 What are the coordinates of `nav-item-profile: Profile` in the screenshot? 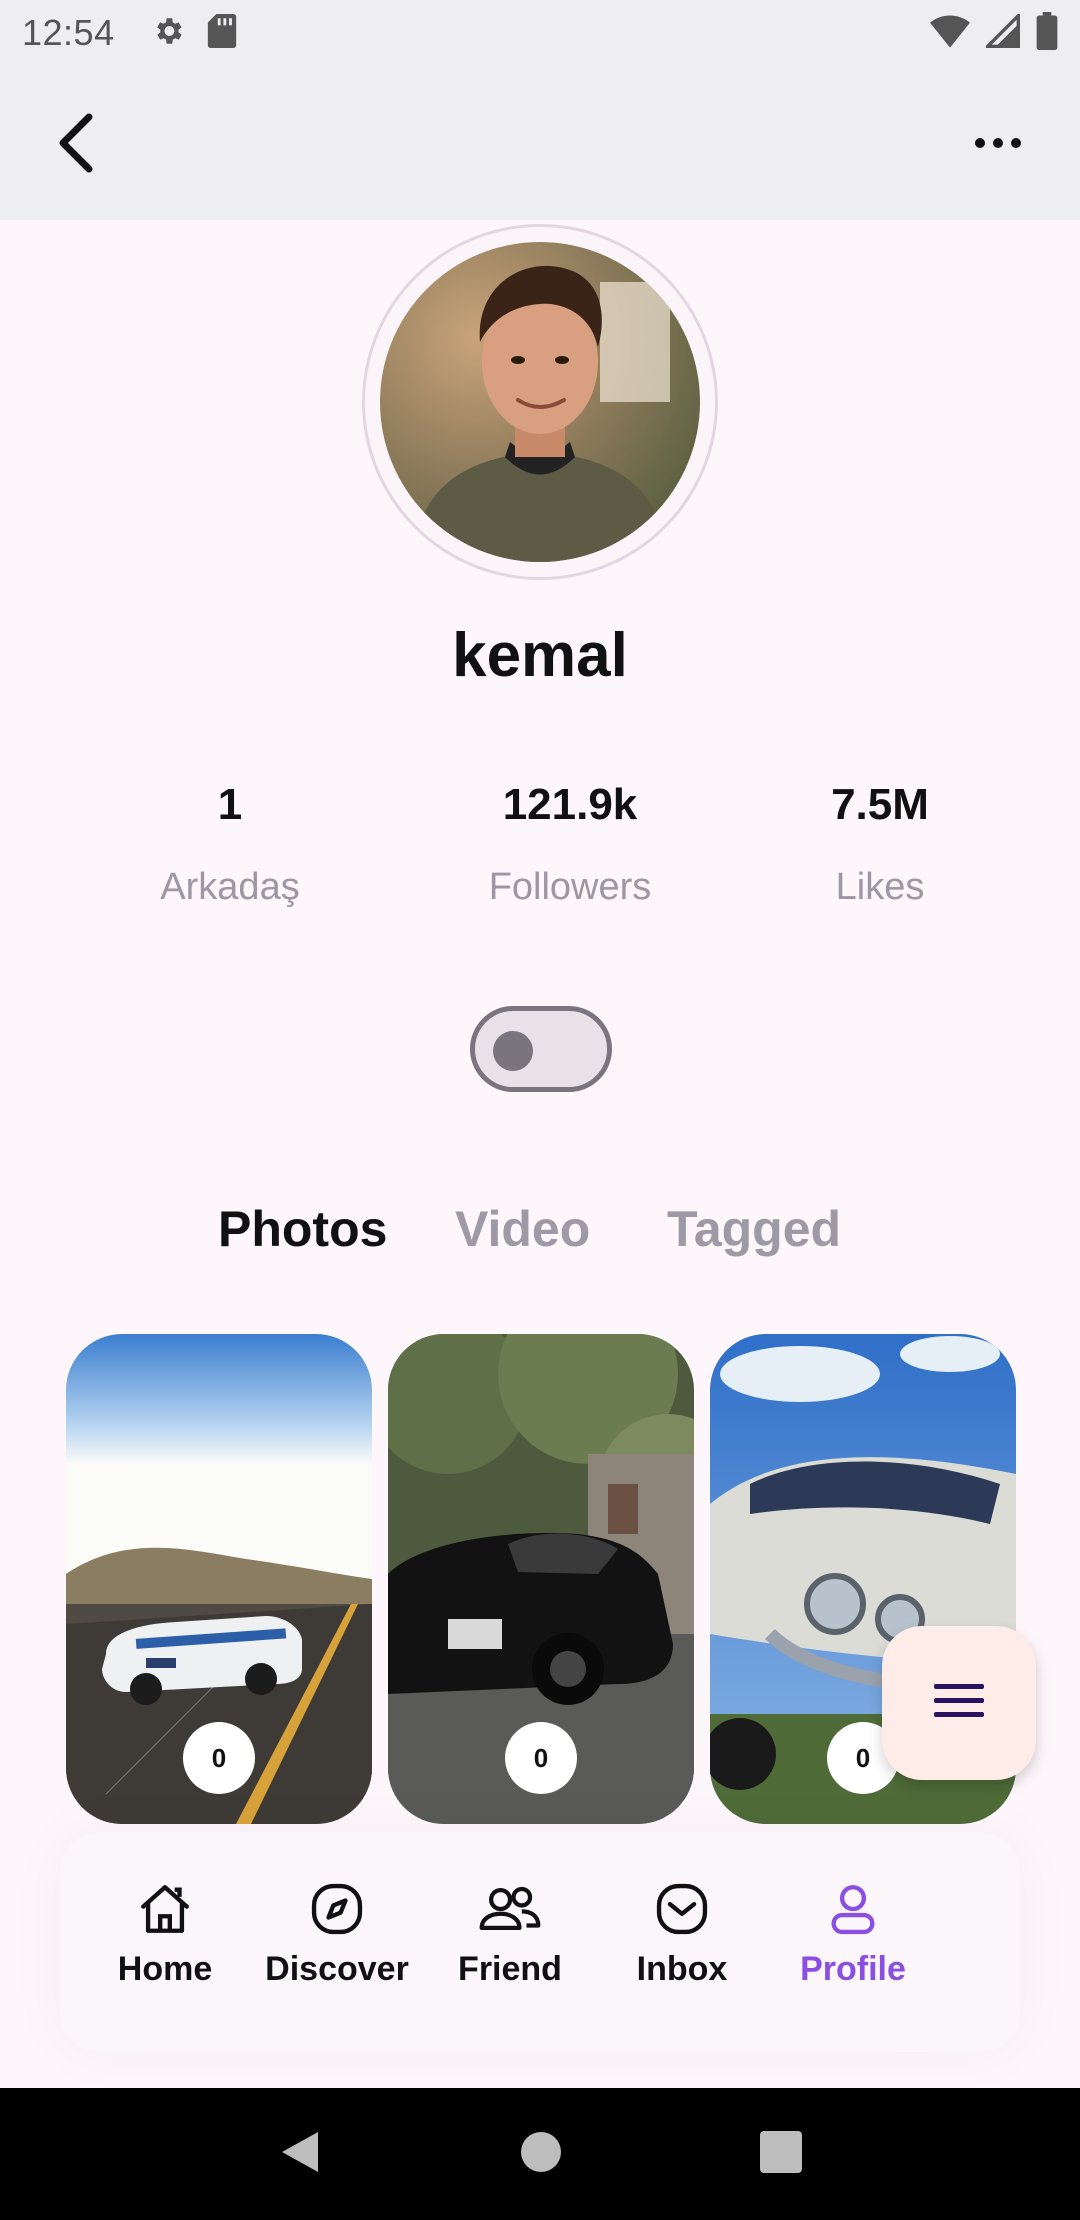 It's located at (853, 1928).